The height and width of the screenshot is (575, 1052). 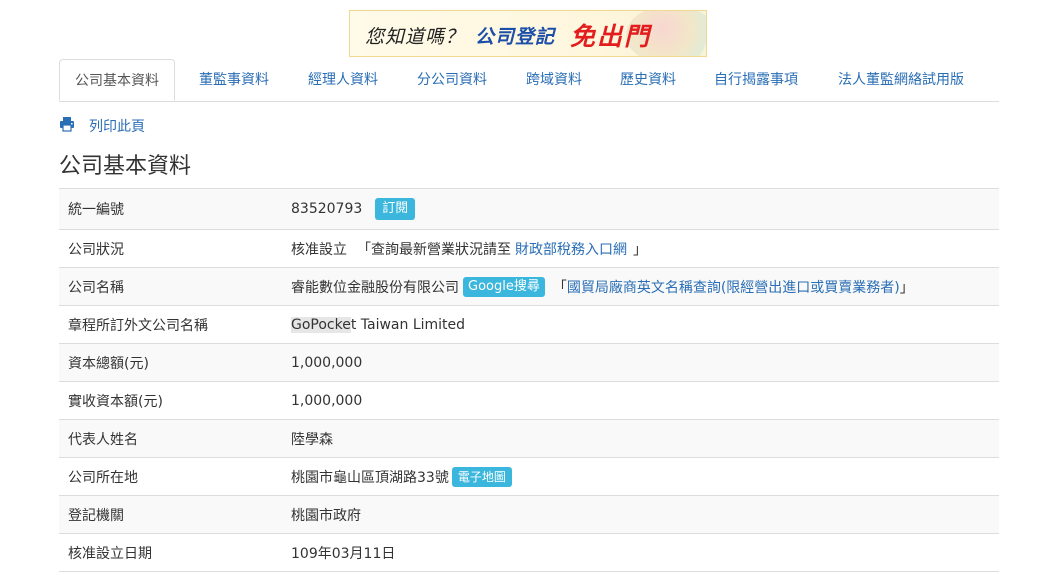 What do you see at coordinates (312, 439) in the screenshot?
I see `representative-value: 陸學森` at bounding box center [312, 439].